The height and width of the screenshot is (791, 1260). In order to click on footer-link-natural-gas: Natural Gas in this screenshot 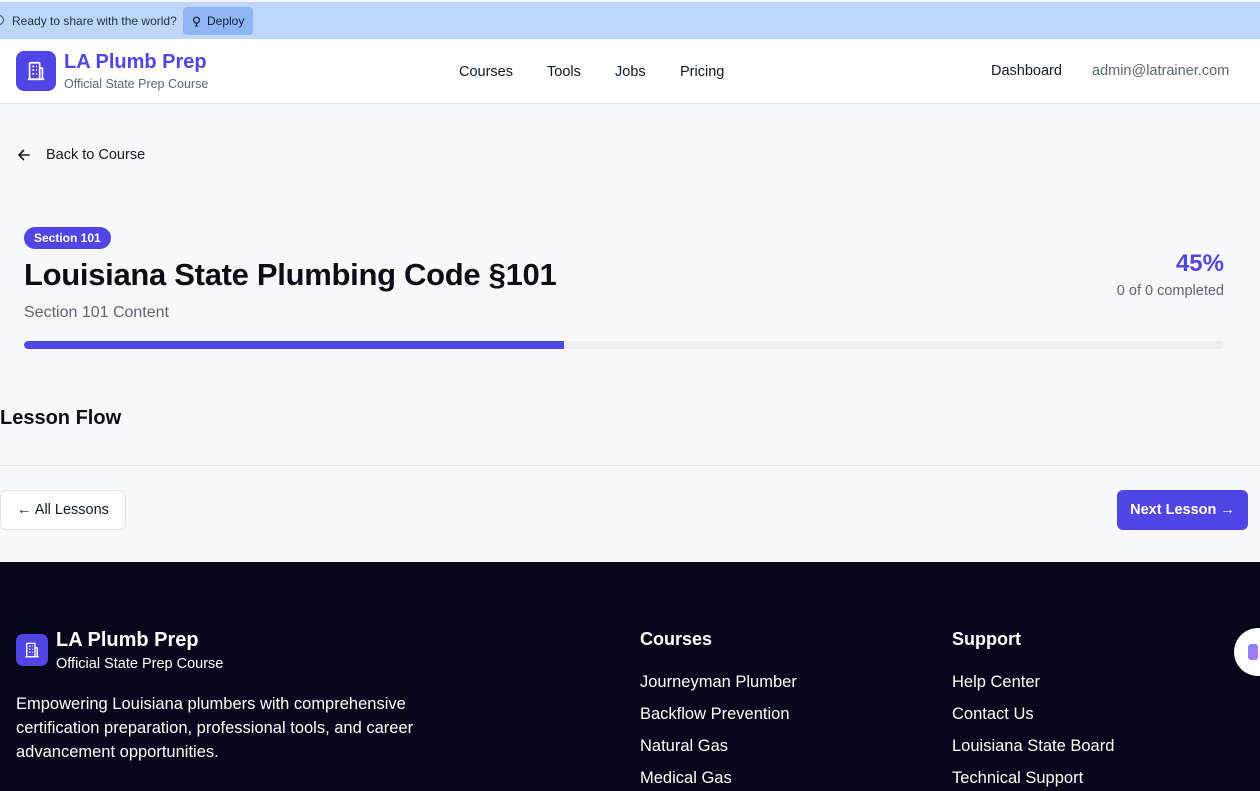, I will do `click(684, 746)`.